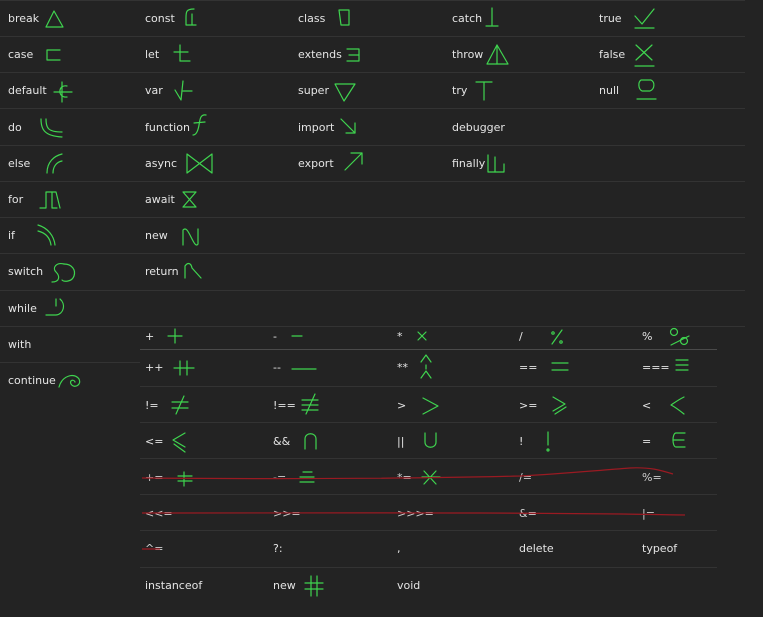  Describe the element at coordinates (644, 55) in the screenshot. I see `x-mark-glyph-icon` at that location.